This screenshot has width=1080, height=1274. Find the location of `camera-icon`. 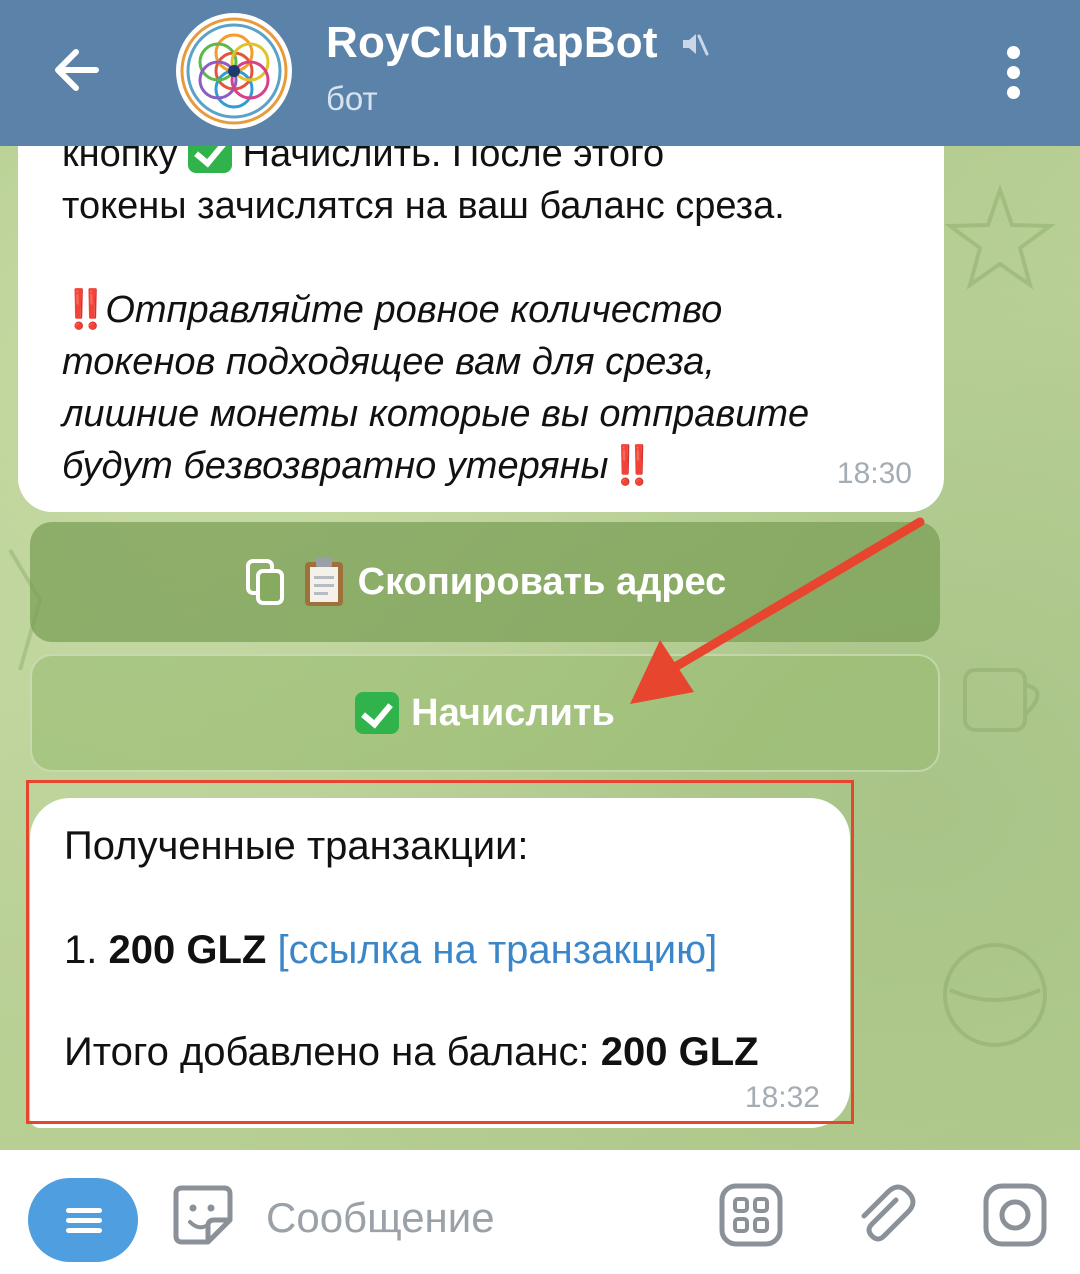

camera-icon is located at coordinates (1015, 1215).